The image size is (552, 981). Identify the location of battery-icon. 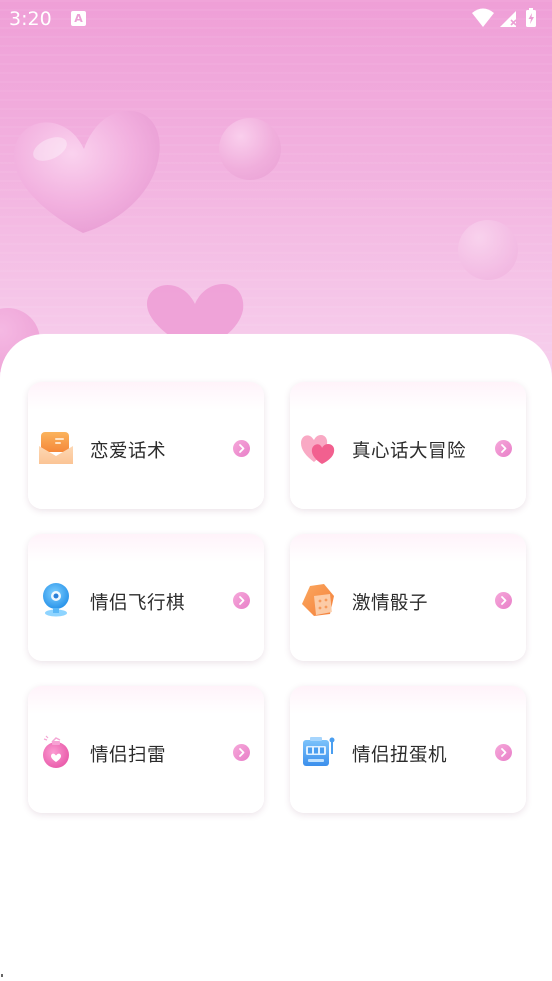
(531, 17).